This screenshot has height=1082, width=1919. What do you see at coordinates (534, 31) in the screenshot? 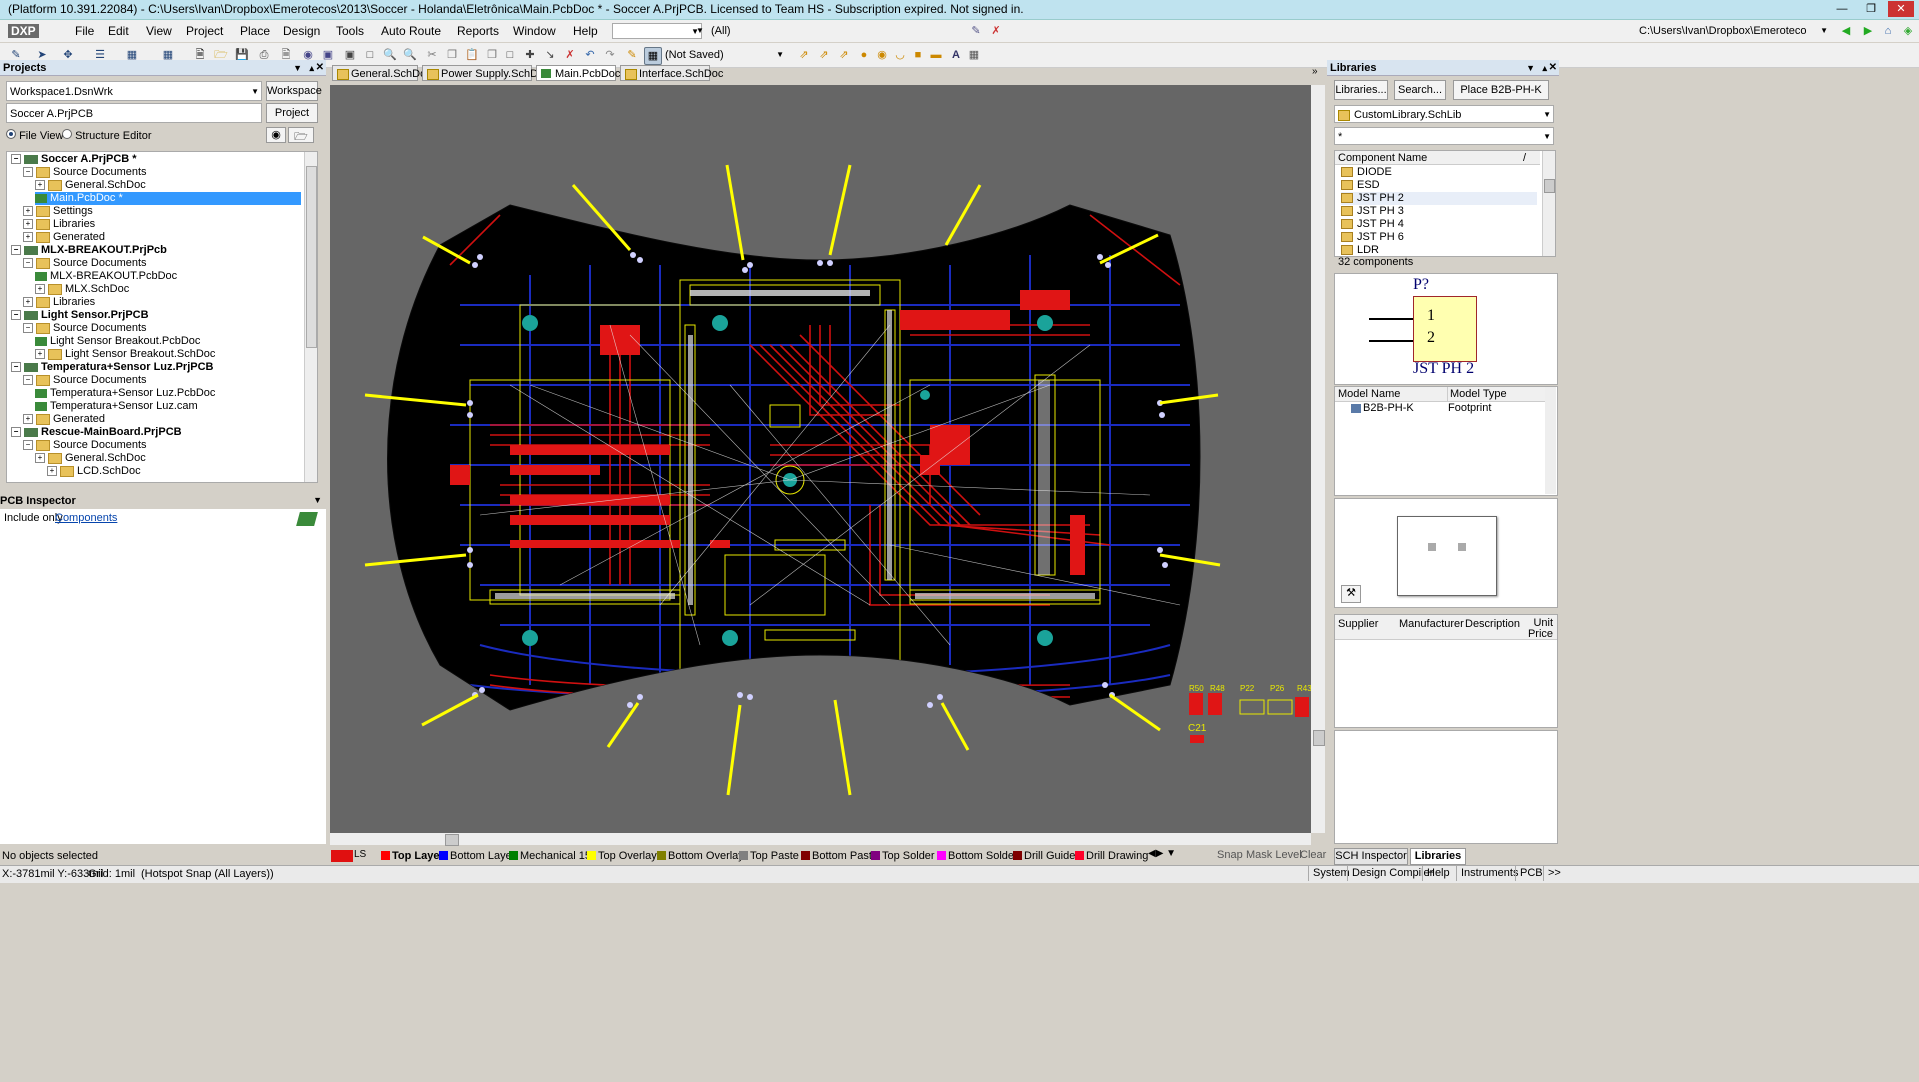
I see `menu-window: Window` at bounding box center [534, 31].